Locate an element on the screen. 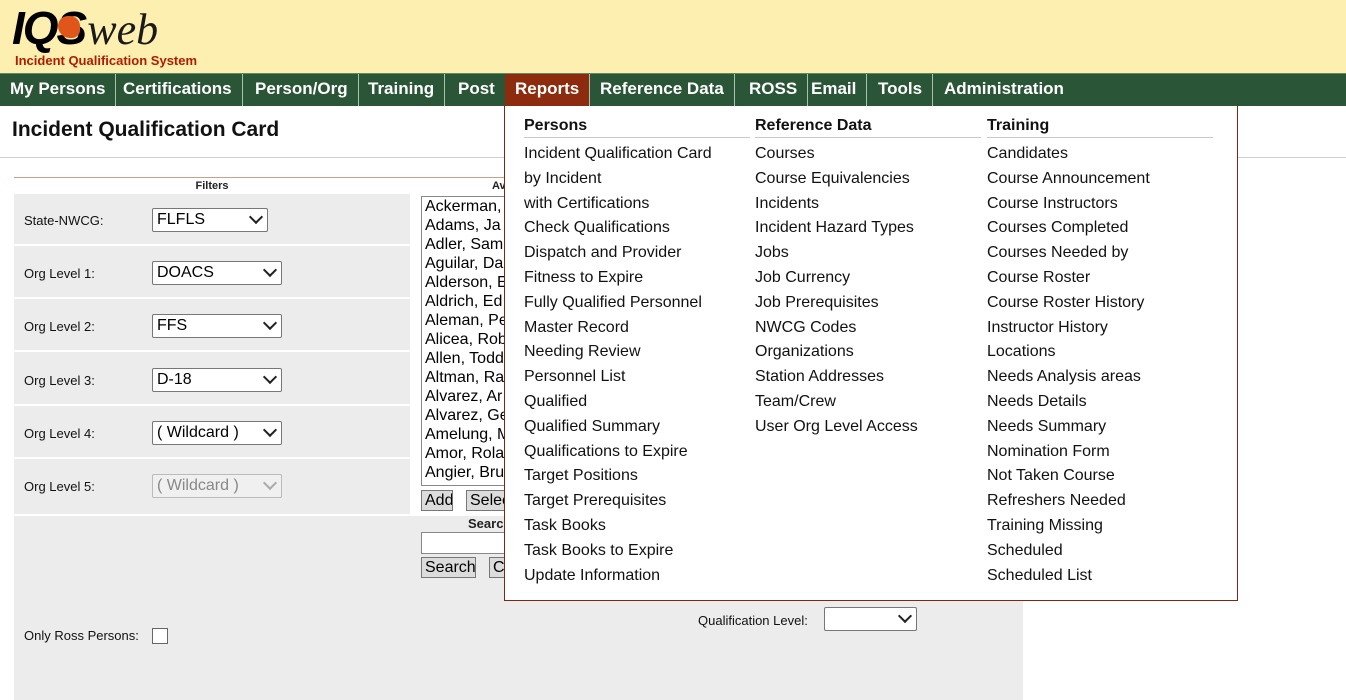 The height and width of the screenshot is (700, 1346). menu-item: Nomination Form is located at coordinates (1100, 452).